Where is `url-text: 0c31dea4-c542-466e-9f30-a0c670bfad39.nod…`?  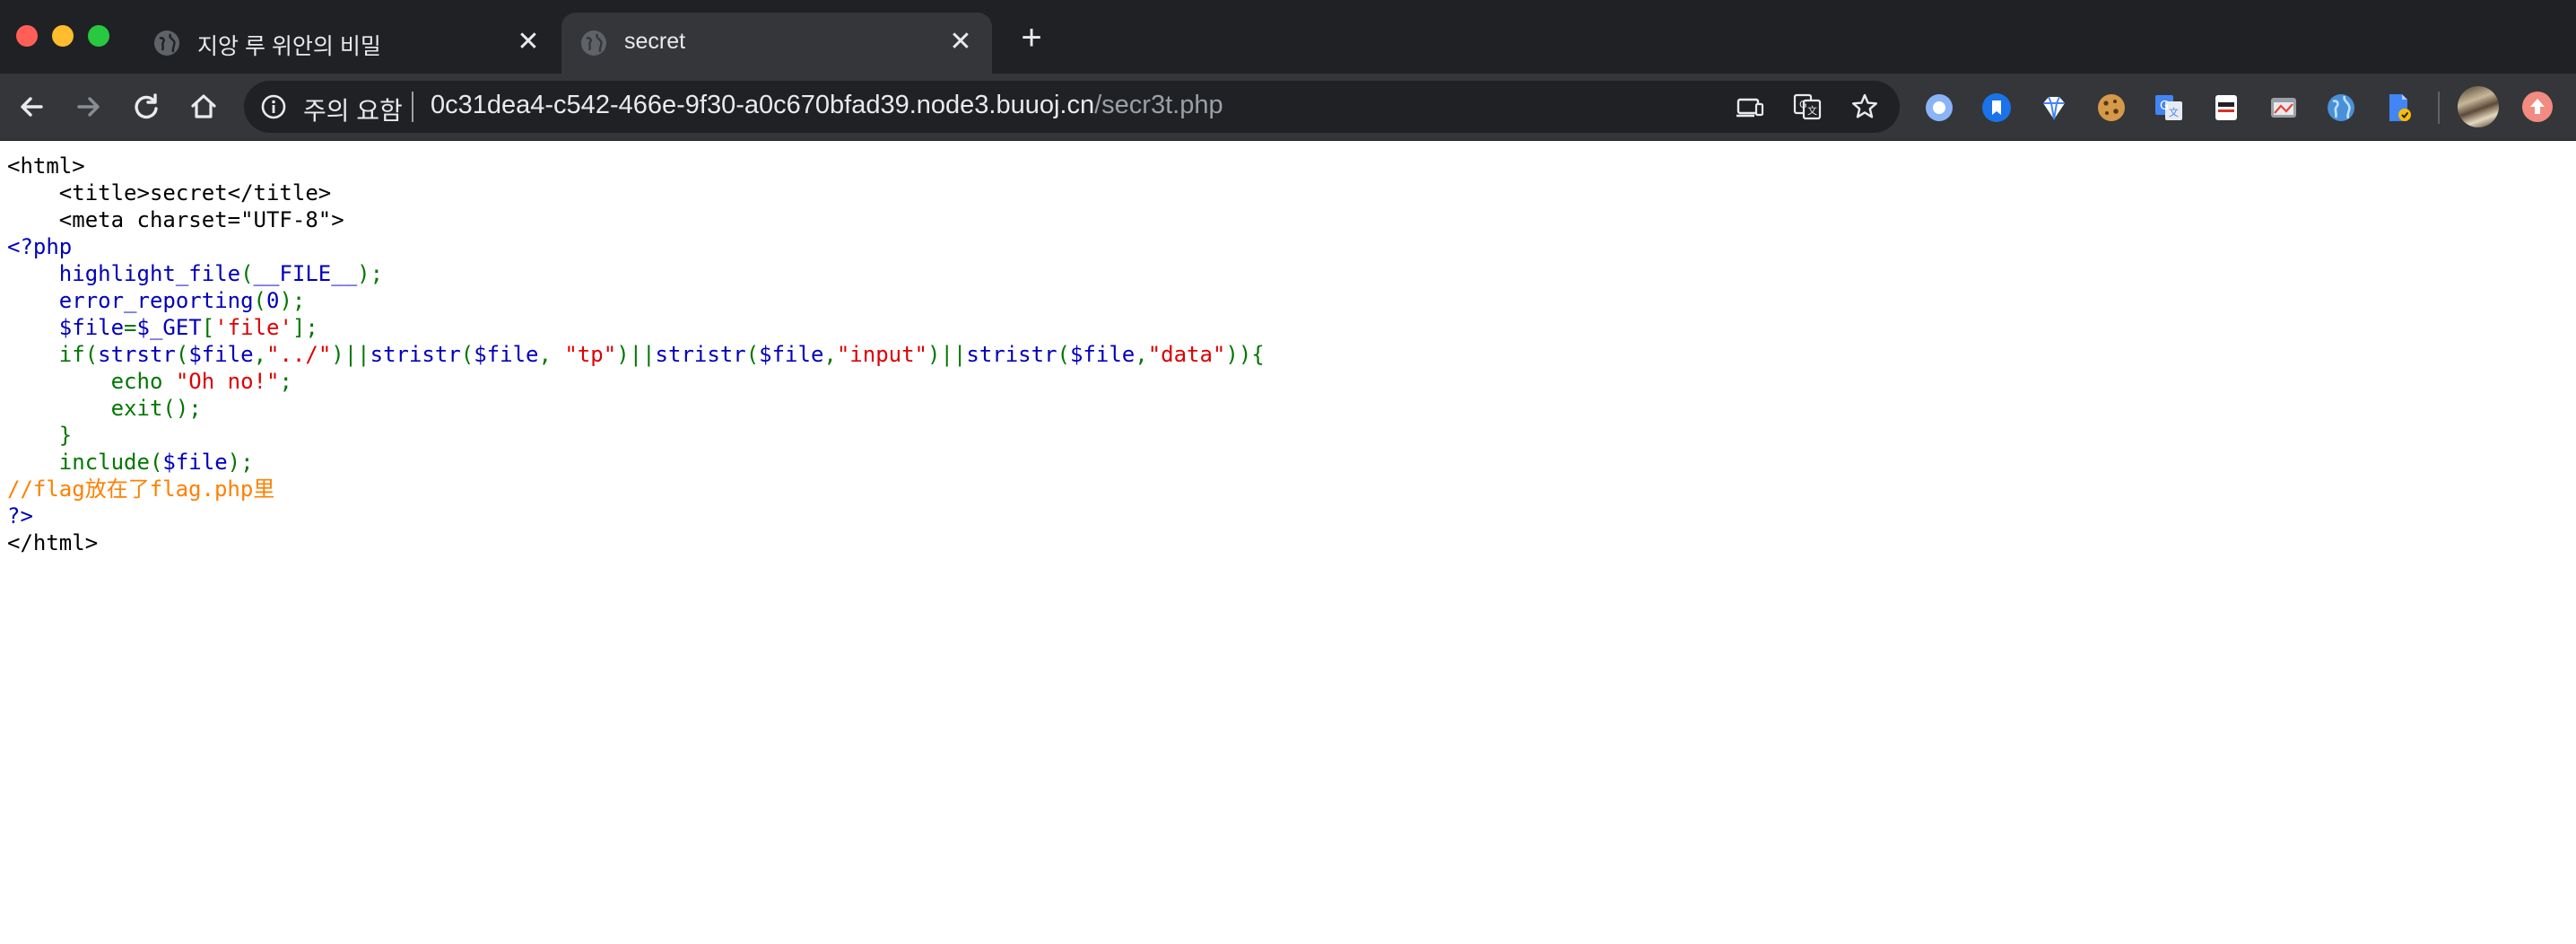 url-text: 0c31dea4-c542-466e-9f30-a0c670bfad39.nod… is located at coordinates (827, 105).